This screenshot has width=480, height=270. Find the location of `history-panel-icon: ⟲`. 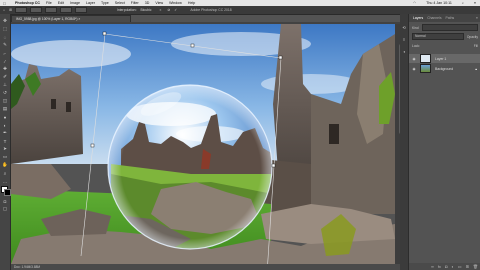

history-panel-icon: ⟲ is located at coordinates (404, 27).